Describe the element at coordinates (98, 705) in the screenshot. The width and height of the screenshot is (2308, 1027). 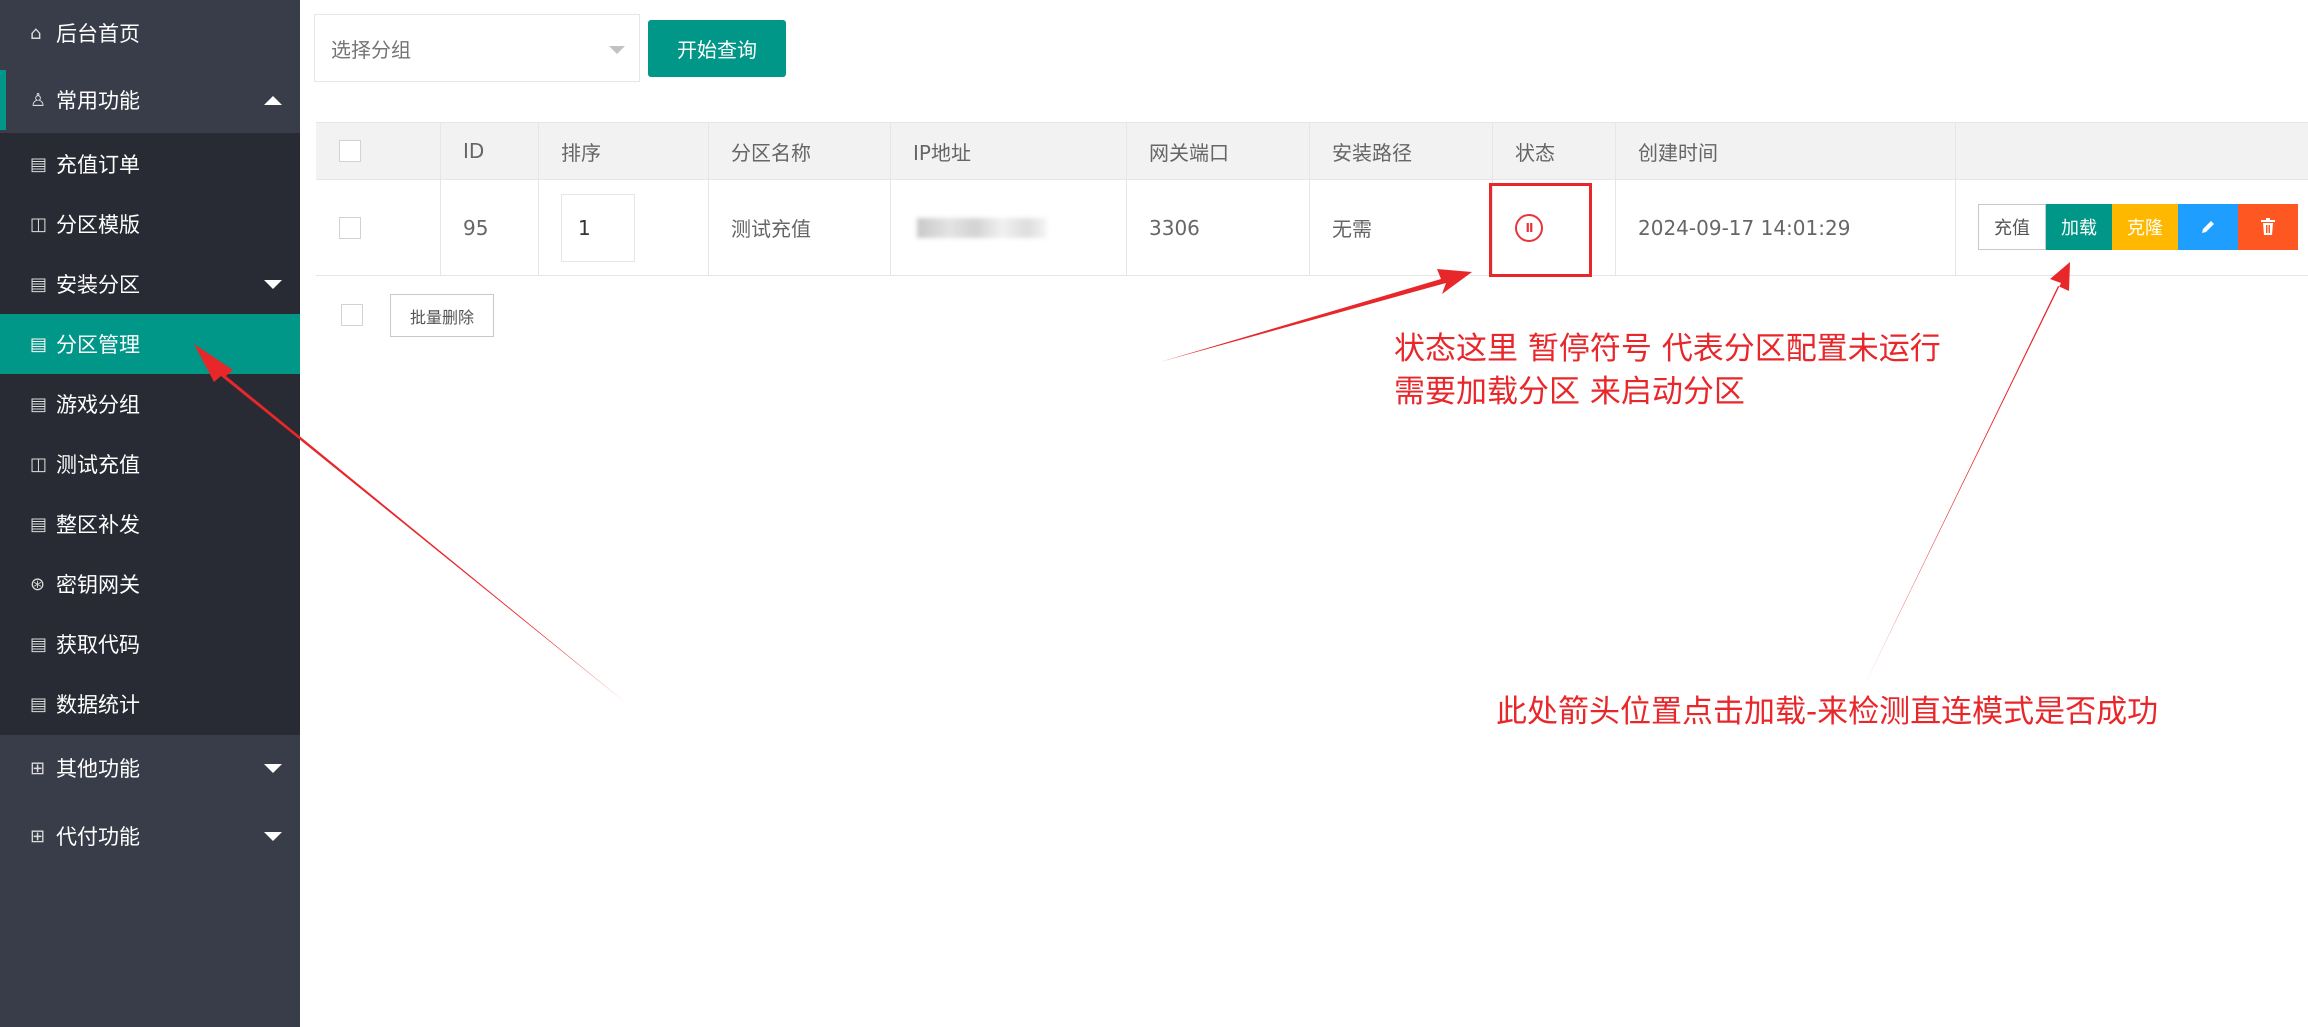
I see `sidebar-item-label: 数据统计` at that location.